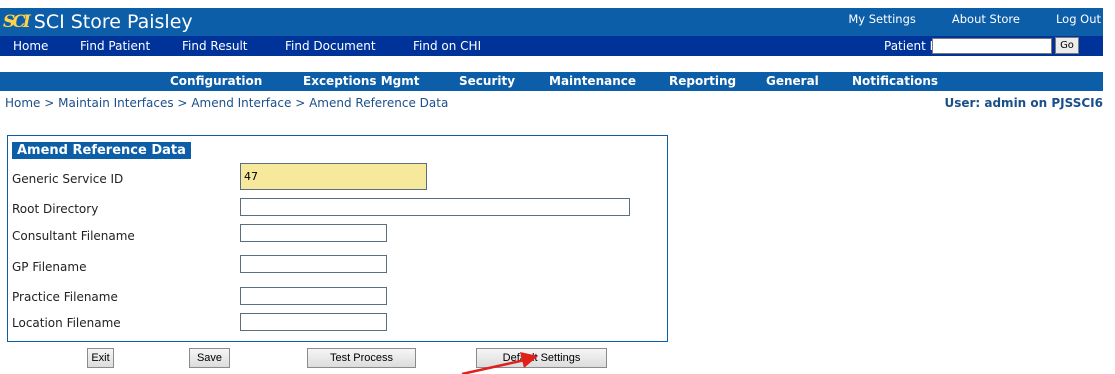 The width and height of the screenshot is (1115, 374). I want to click on practice-filename-label: Practice Filename, so click(65, 297).